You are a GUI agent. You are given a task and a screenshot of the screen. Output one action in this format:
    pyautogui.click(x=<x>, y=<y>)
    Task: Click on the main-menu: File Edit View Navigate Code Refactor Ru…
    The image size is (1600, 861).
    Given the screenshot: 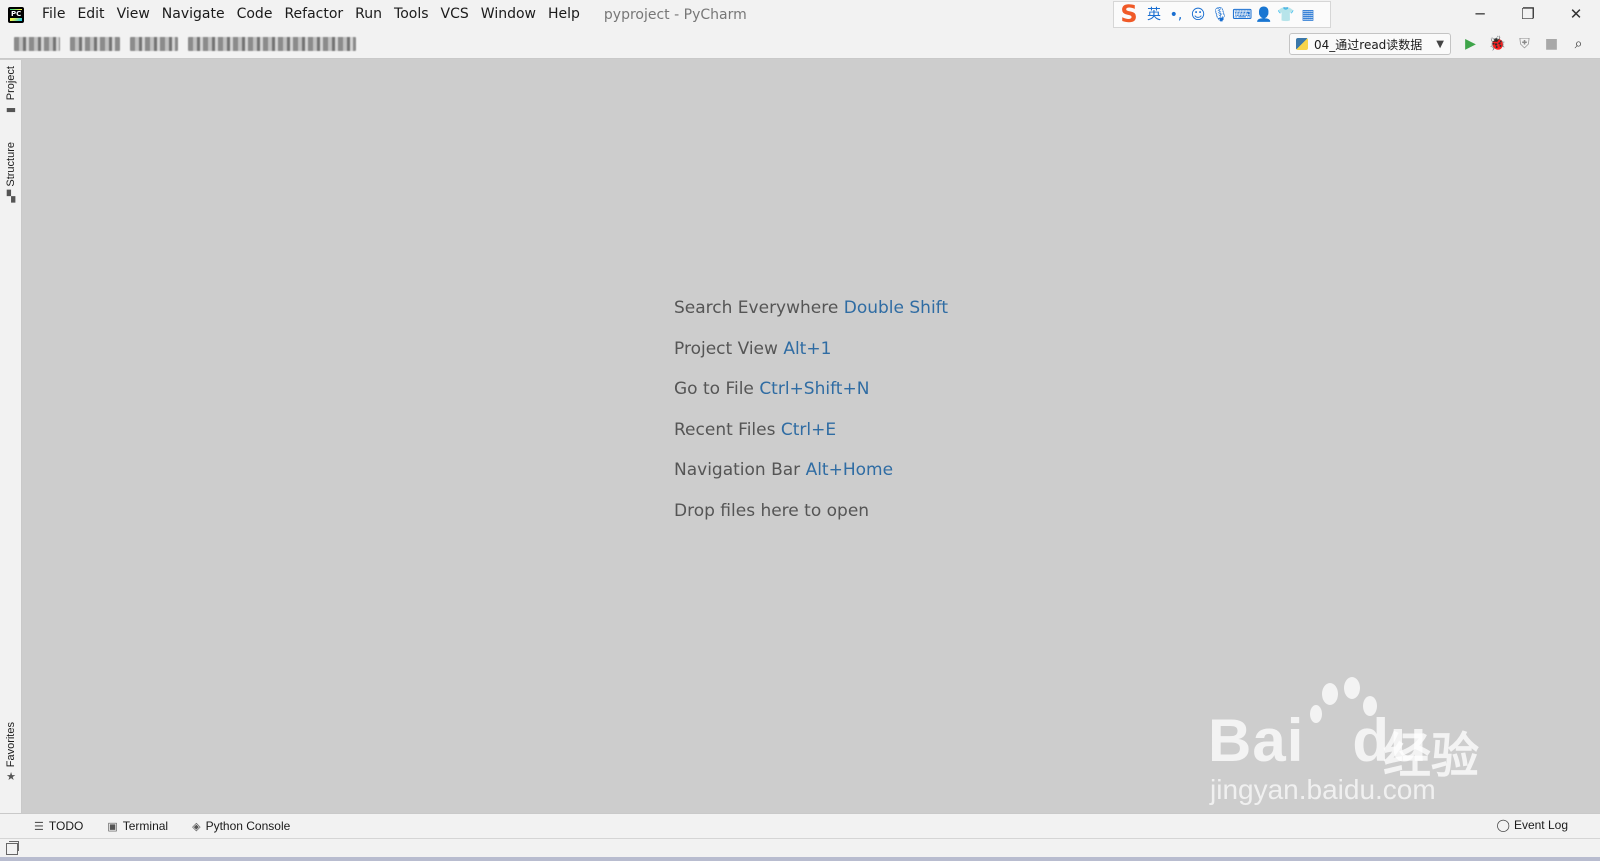 What is the action you would take?
    pyautogui.click(x=311, y=14)
    